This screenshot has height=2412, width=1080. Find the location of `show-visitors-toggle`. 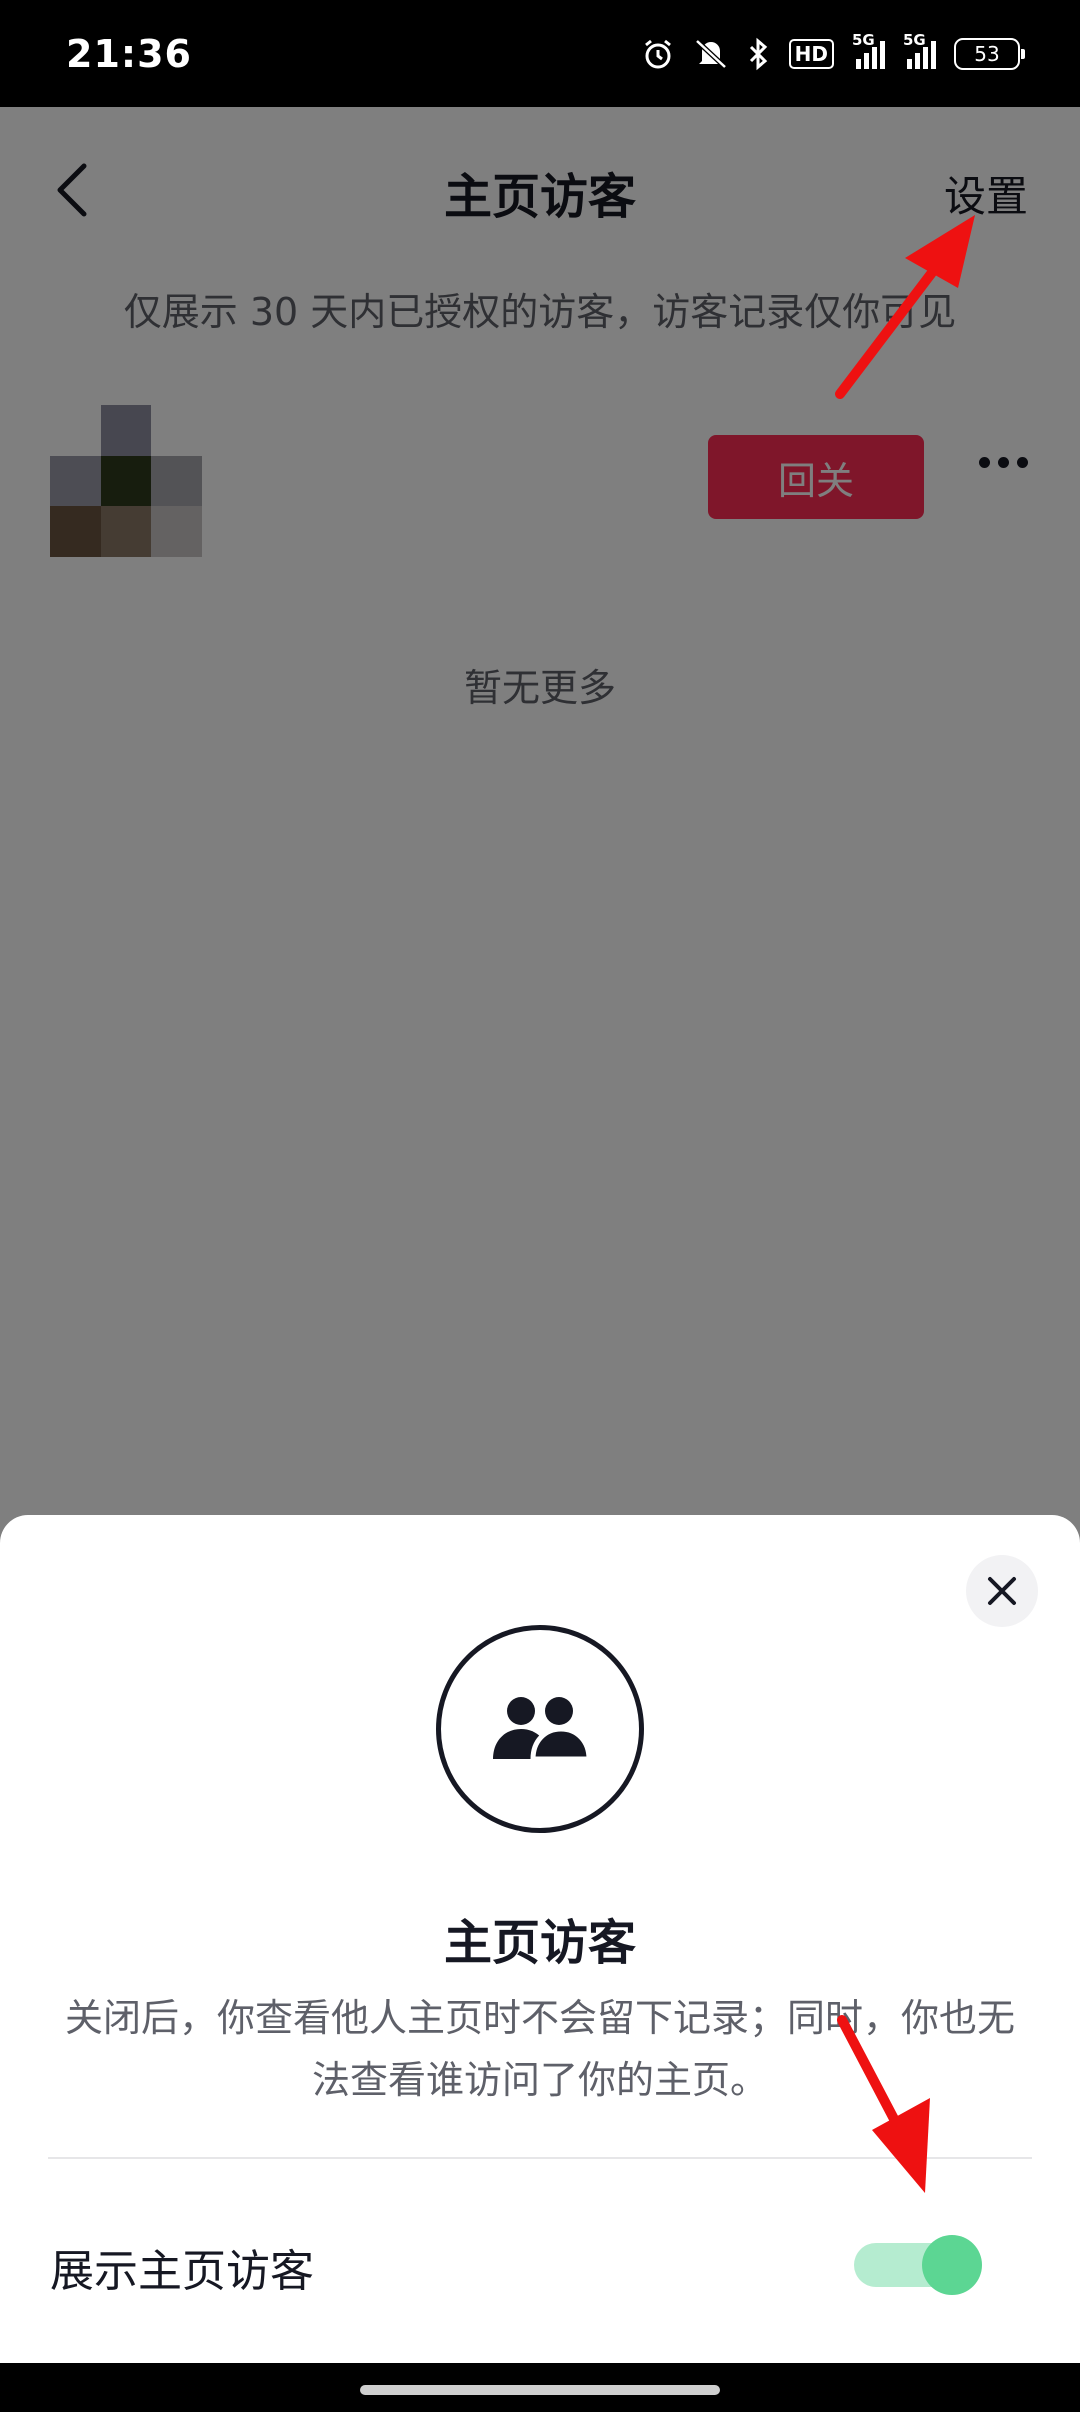

show-visitors-toggle is located at coordinates (920, 2265).